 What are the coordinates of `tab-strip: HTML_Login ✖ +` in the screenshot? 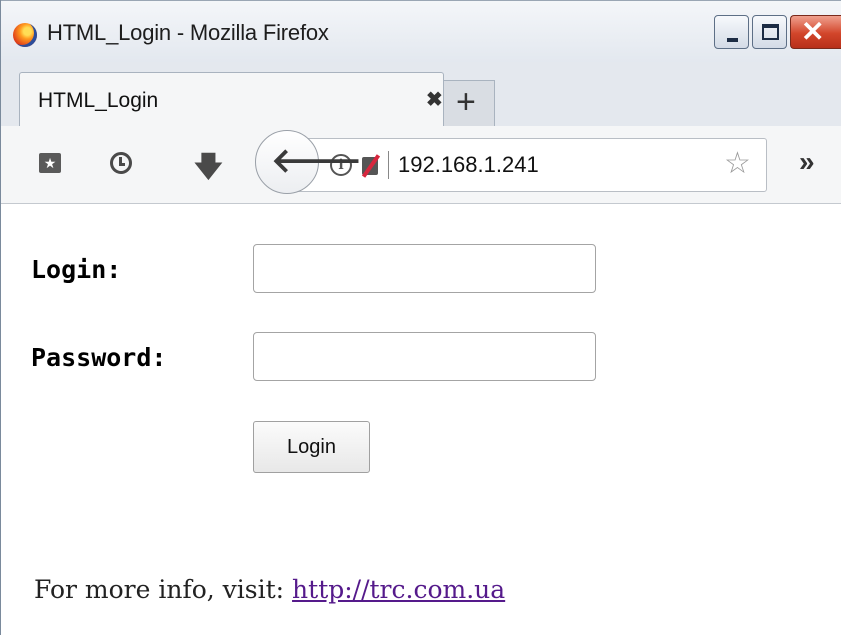 It's located at (421, 94).